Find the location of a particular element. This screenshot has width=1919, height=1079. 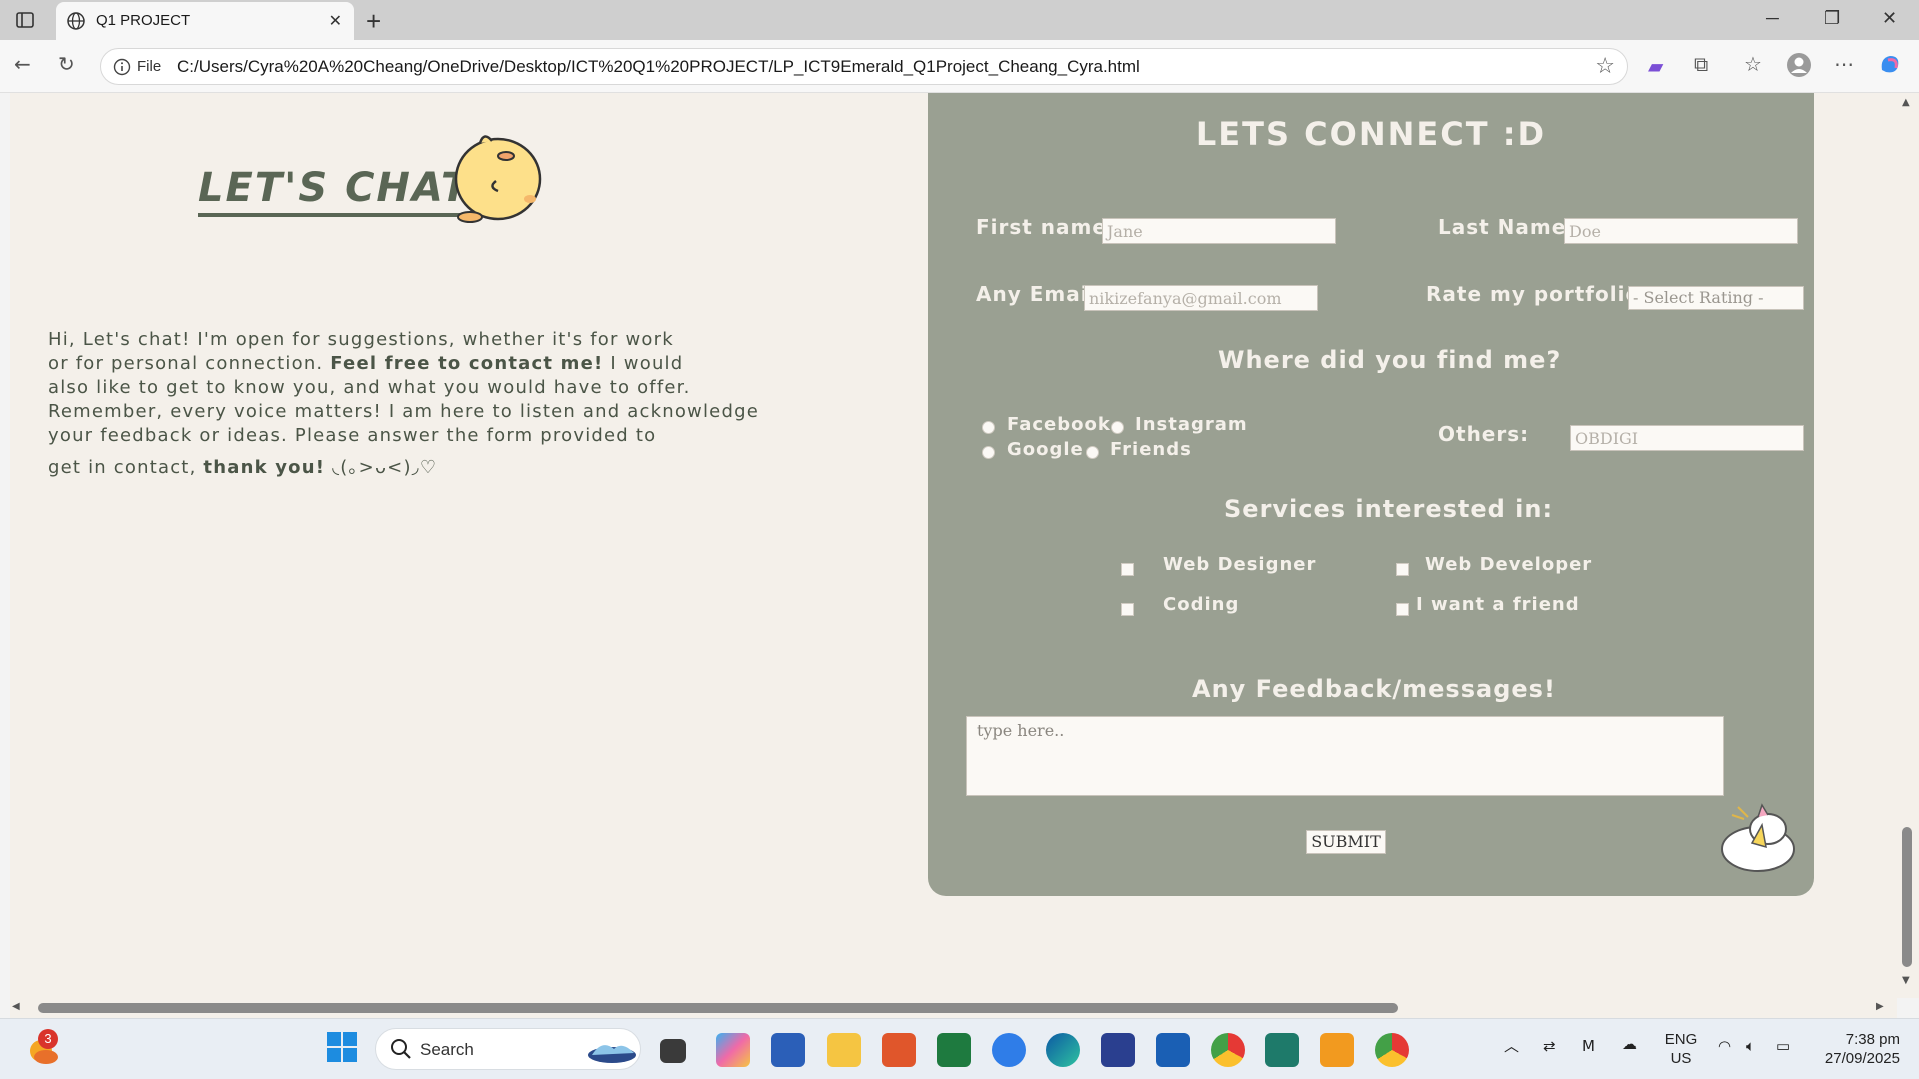

favorites-icon: ☆ is located at coordinates (1753, 64).